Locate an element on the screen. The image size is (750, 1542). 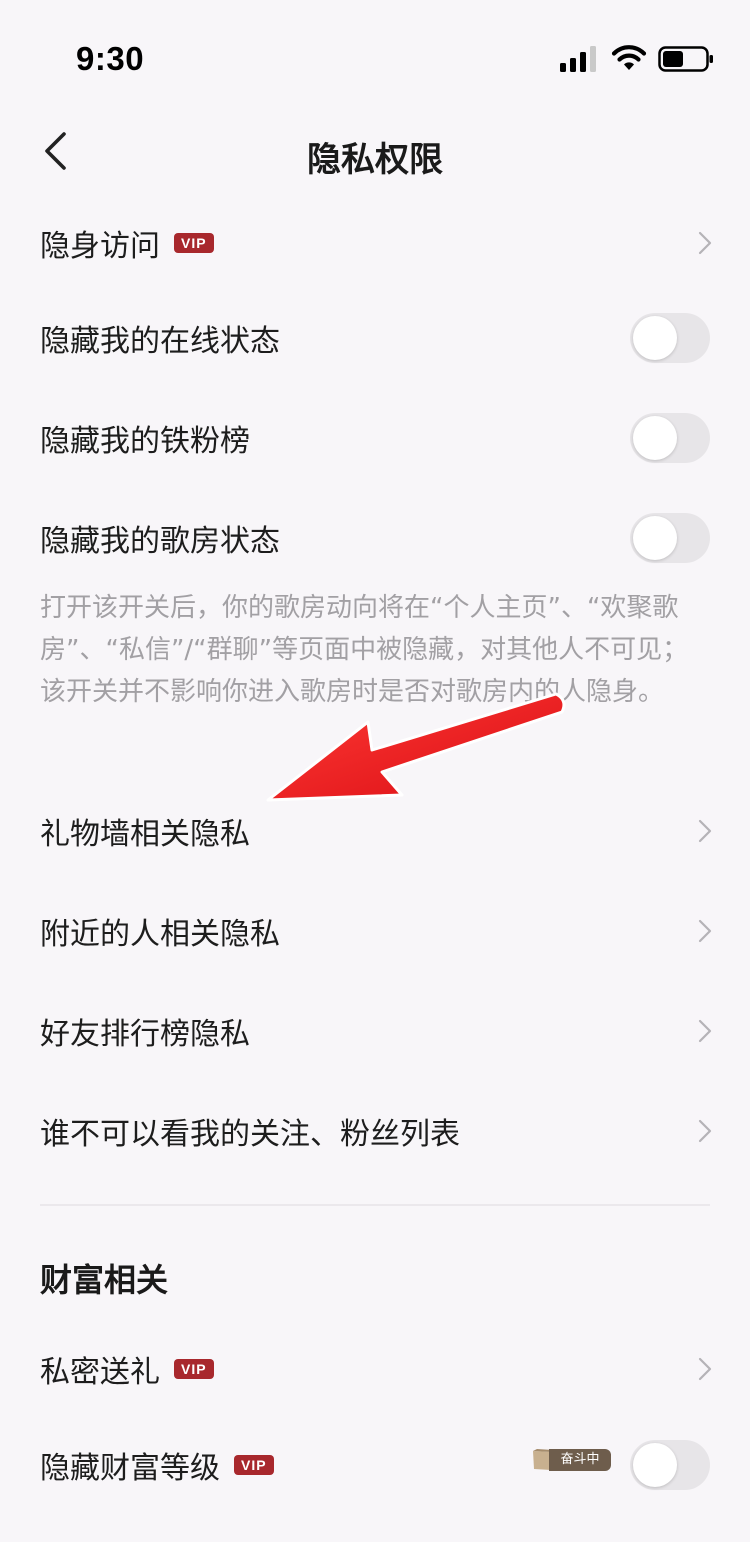
hide-wealth-level-label: 隐藏财富等级 is located at coordinates (130, 1468).